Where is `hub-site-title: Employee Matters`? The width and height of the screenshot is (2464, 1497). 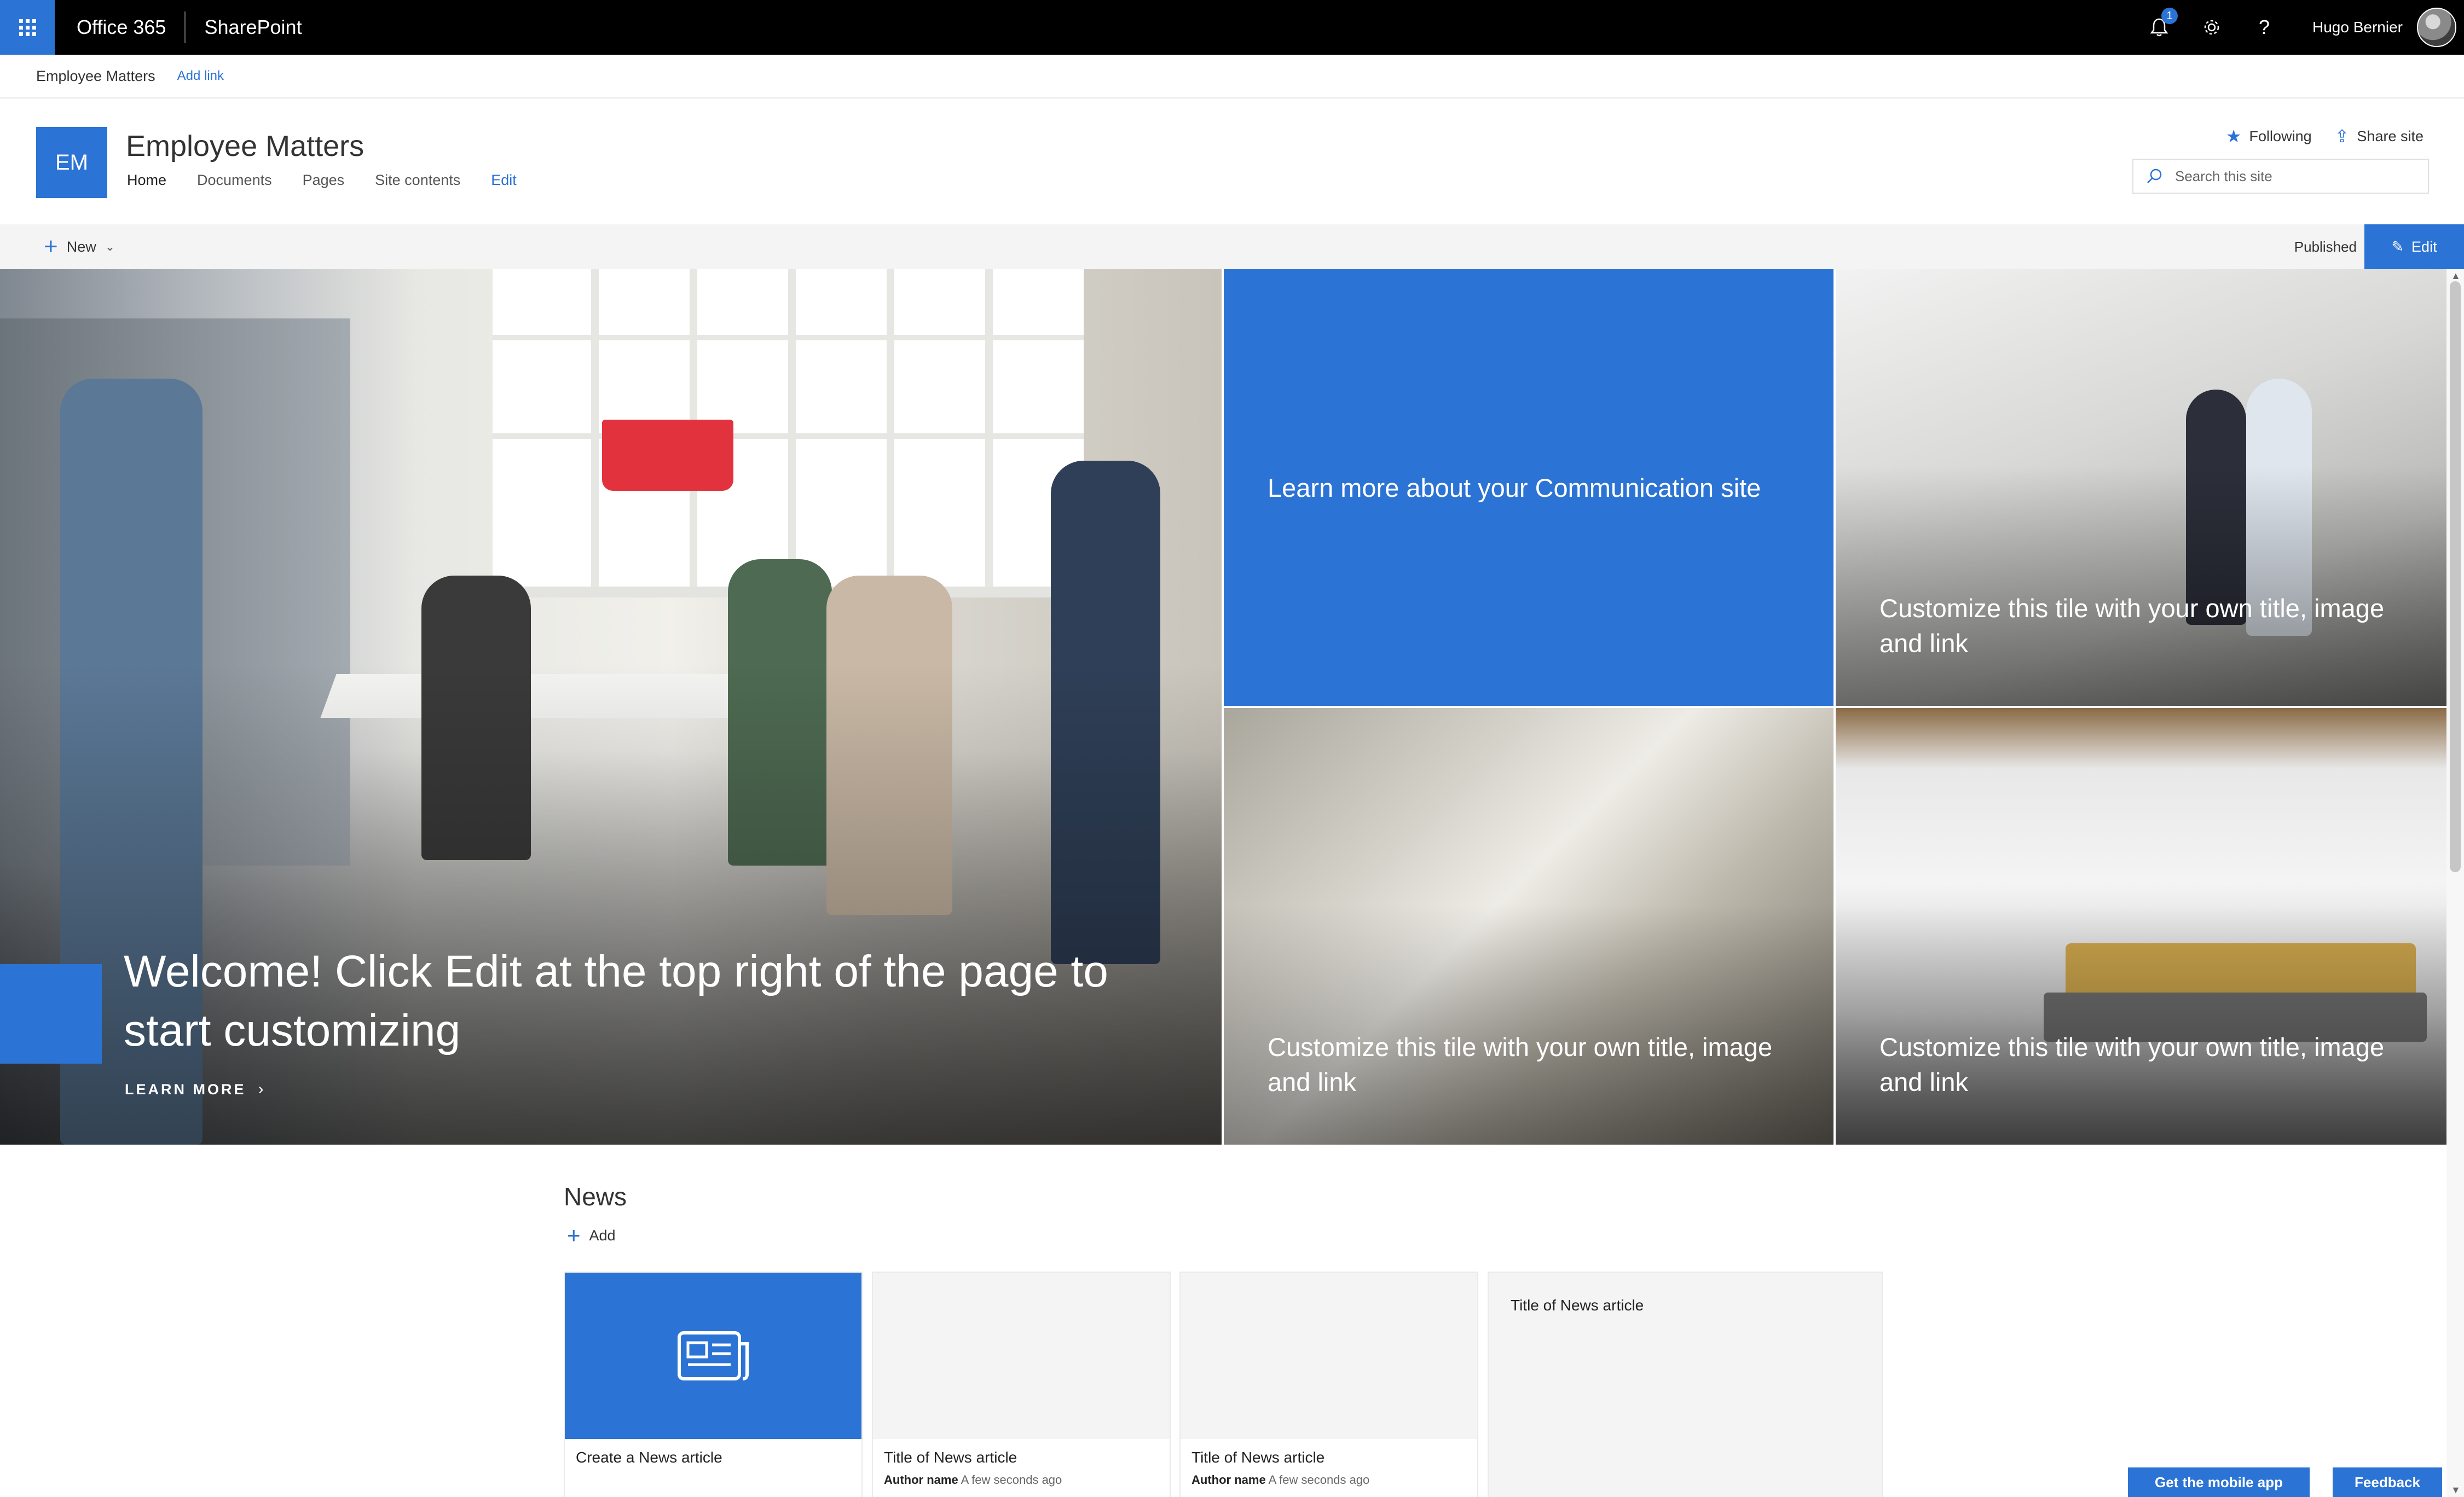 hub-site-title: Employee Matters is located at coordinates (95, 76).